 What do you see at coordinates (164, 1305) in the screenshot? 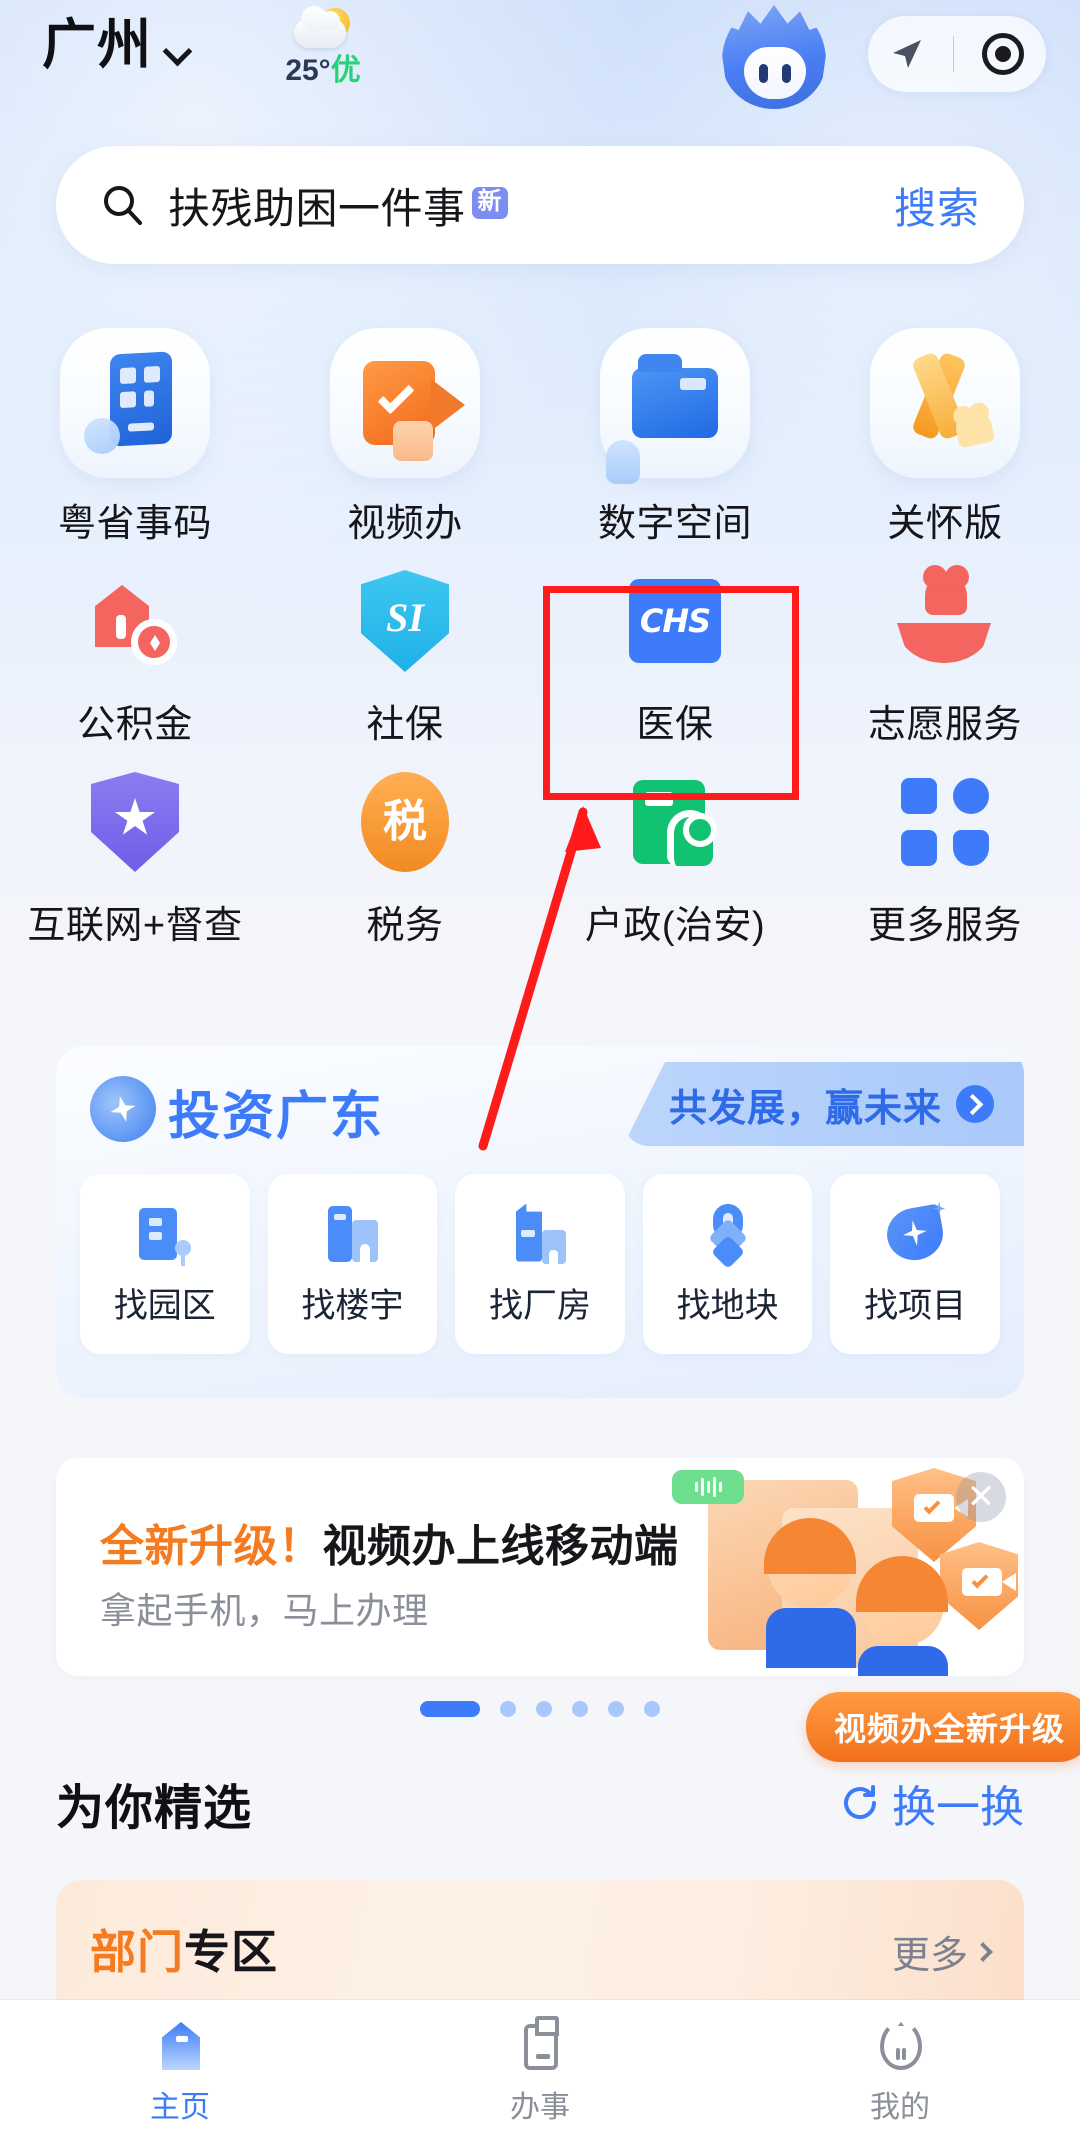
I see `invest-item-label: 找园区` at bounding box center [164, 1305].